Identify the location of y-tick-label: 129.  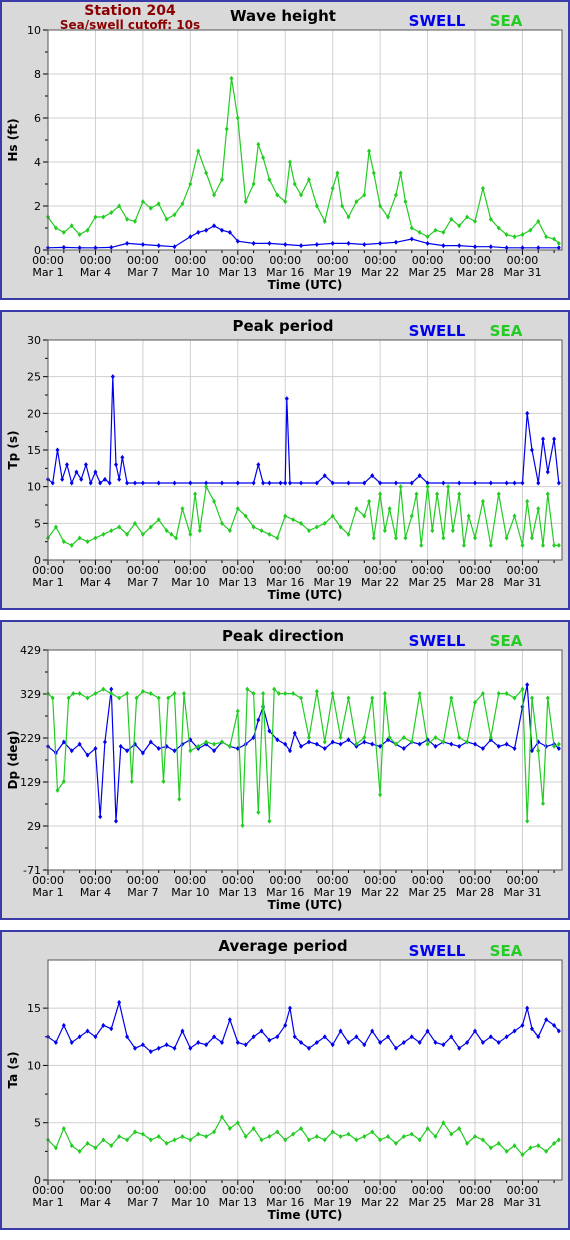
(30, 782).